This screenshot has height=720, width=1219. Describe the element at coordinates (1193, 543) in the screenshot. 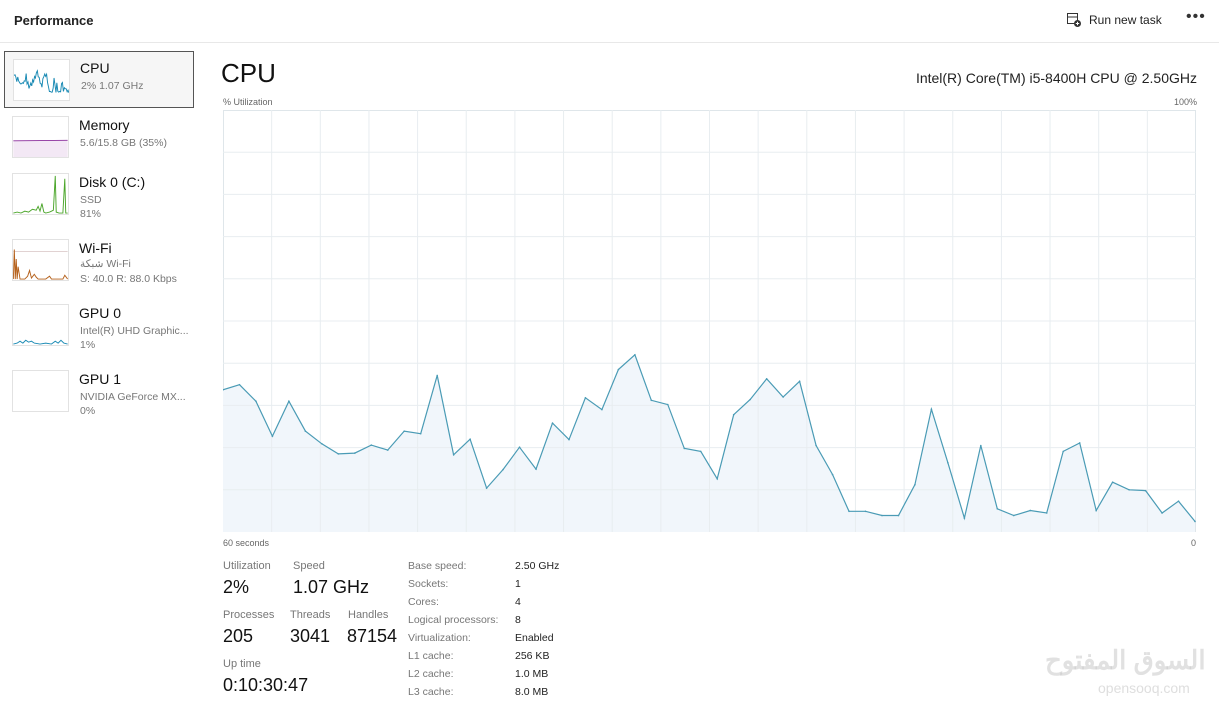

I see `x-axis-right-label: 0` at that location.